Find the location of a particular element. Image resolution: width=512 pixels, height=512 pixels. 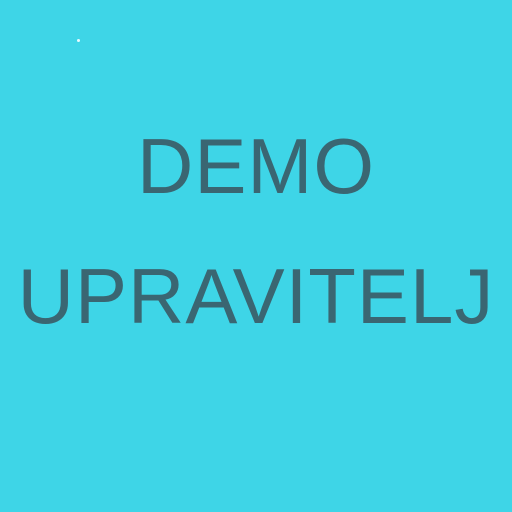

title-line-1: DEMO is located at coordinates (256, 166).